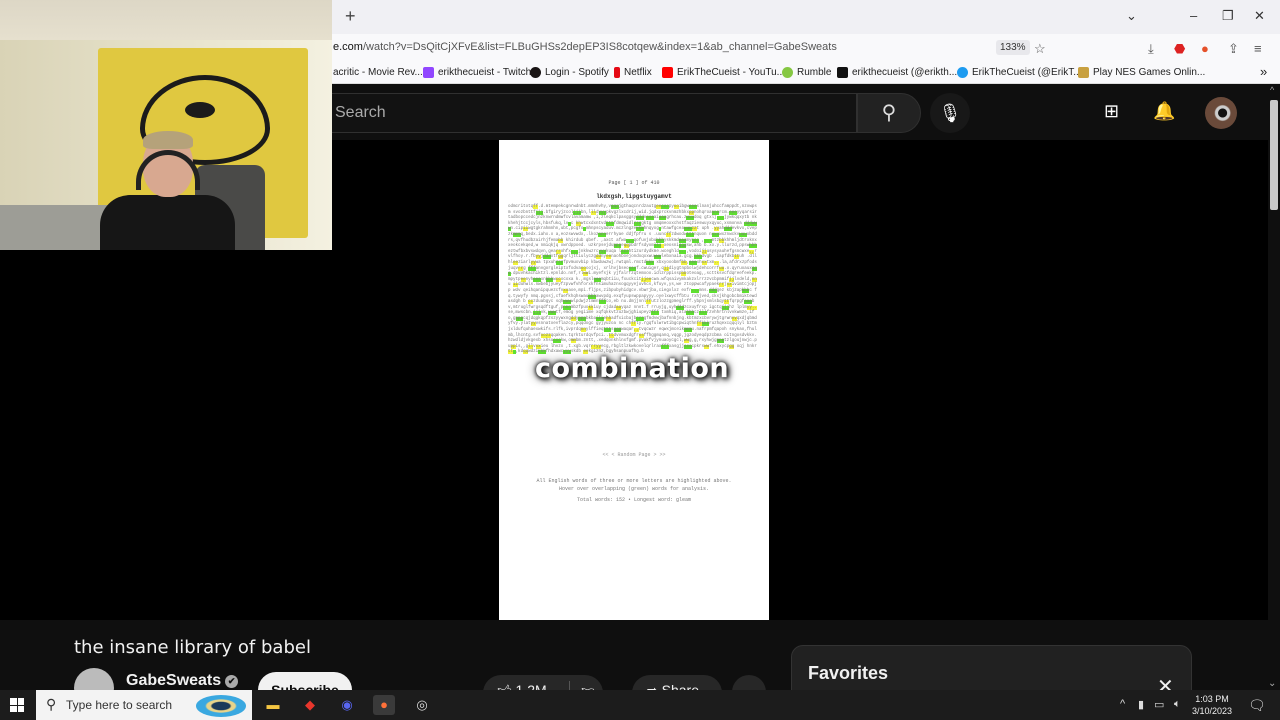 The image size is (1280, 720). What do you see at coordinates (384, 705) in the screenshot?
I see `firefox-icon: ●` at bounding box center [384, 705].